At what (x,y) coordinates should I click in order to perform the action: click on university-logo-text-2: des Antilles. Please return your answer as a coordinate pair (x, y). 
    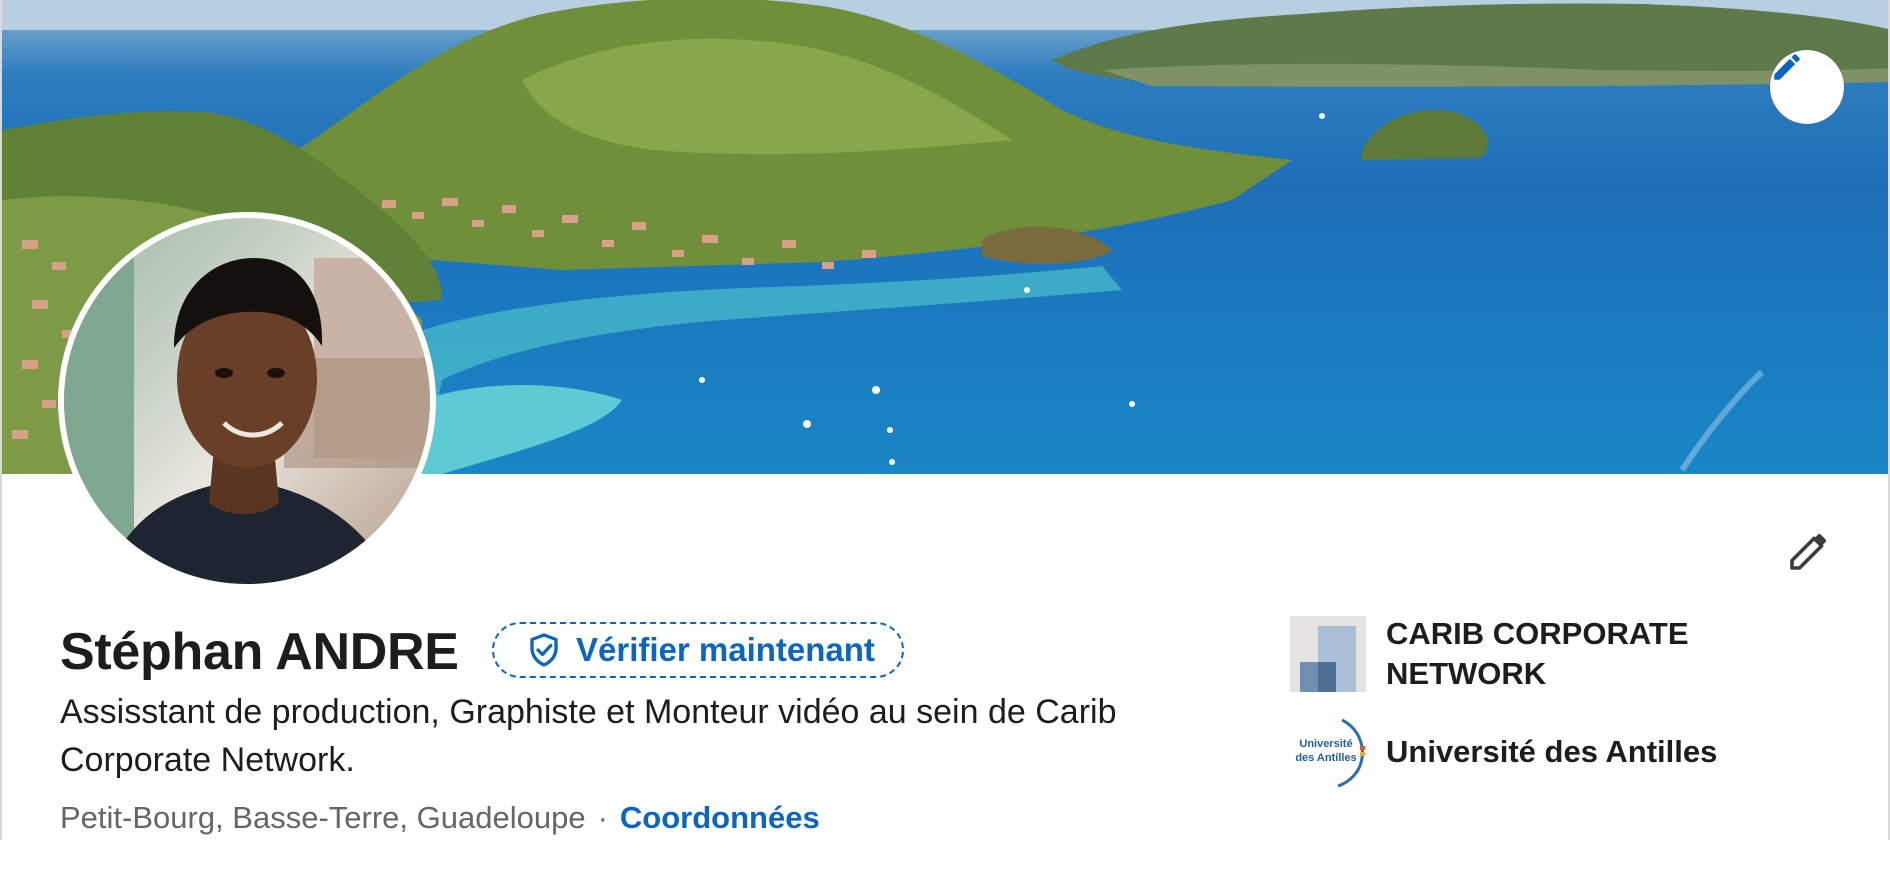
    Looking at the image, I should click on (1325, 758).